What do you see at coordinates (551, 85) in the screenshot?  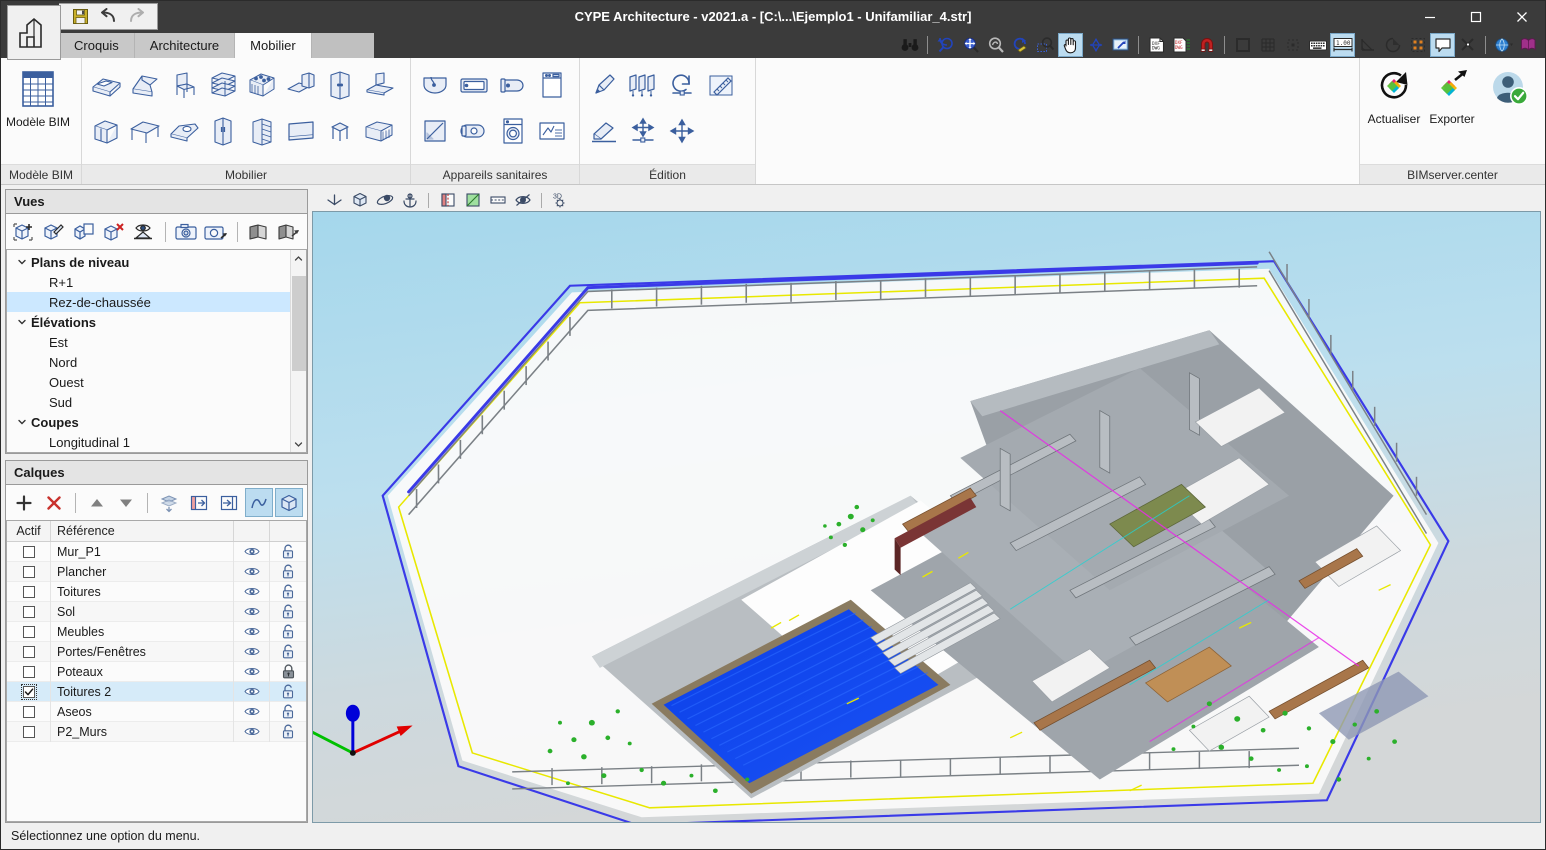 I see `dishwasher-icon` at bounding box center [551, 85].